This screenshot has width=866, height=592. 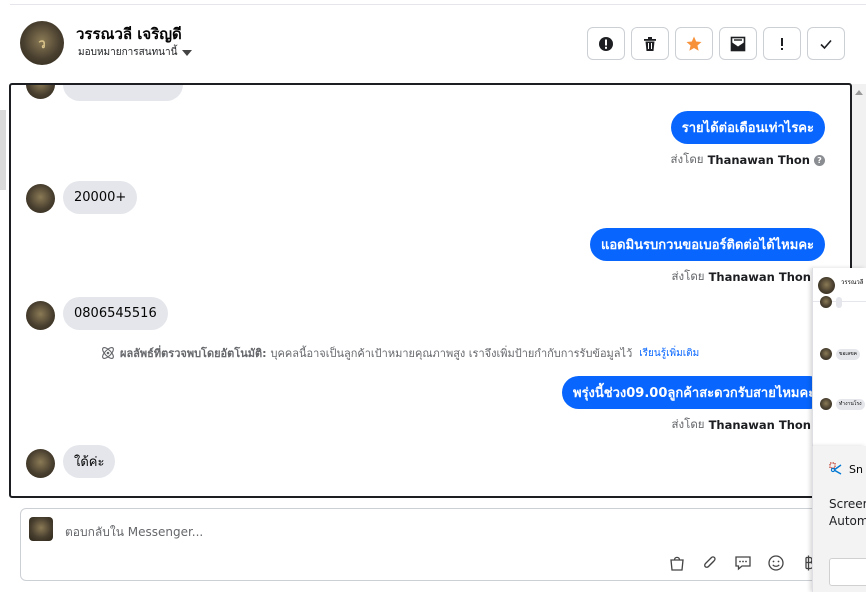 I want to click on mini-message-text: ทำงานโรง, so click(x=850, y=404).